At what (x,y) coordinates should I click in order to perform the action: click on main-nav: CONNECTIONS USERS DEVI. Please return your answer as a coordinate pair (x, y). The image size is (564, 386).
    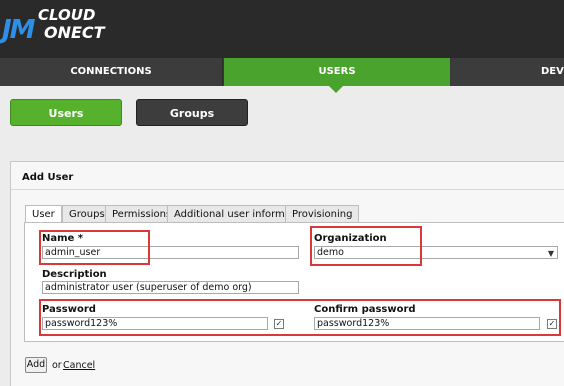
    Looking at the image, I should click on (282, 72).